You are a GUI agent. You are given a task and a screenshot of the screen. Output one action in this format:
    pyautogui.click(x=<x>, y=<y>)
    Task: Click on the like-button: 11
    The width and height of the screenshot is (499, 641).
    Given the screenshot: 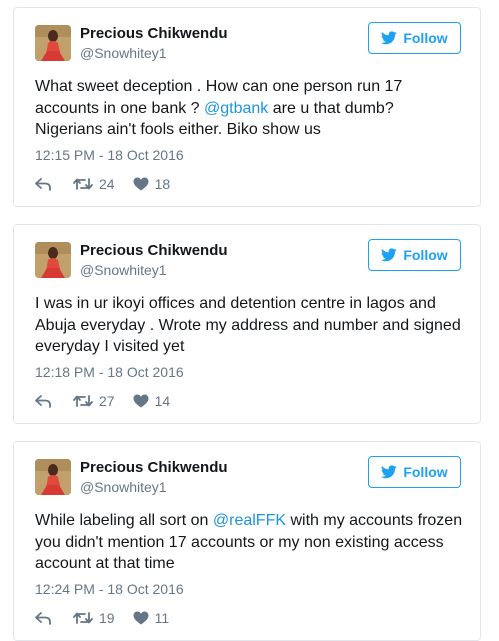 What is the action you would take?
    pyautogui.click(x=151, y=618)
    